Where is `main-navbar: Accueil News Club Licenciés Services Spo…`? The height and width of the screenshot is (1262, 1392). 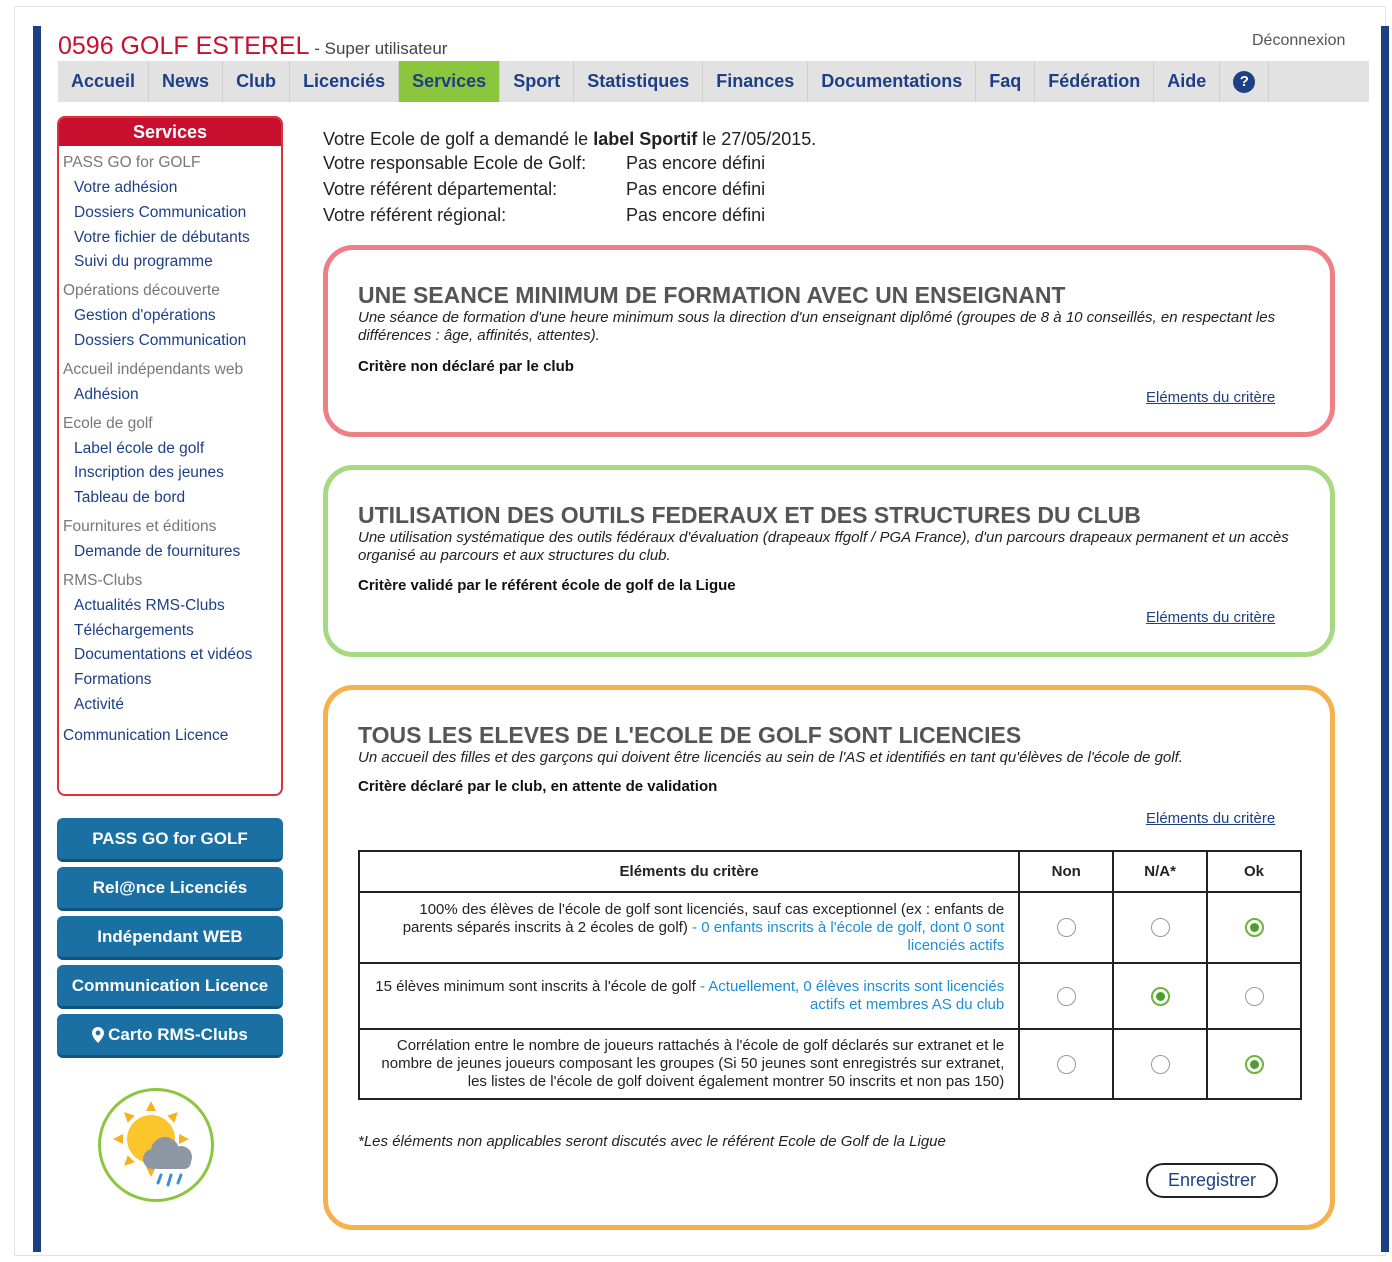
main-navbar: Accueil News Club Licenciés Services Spo… is located at coordinates (713, 81).